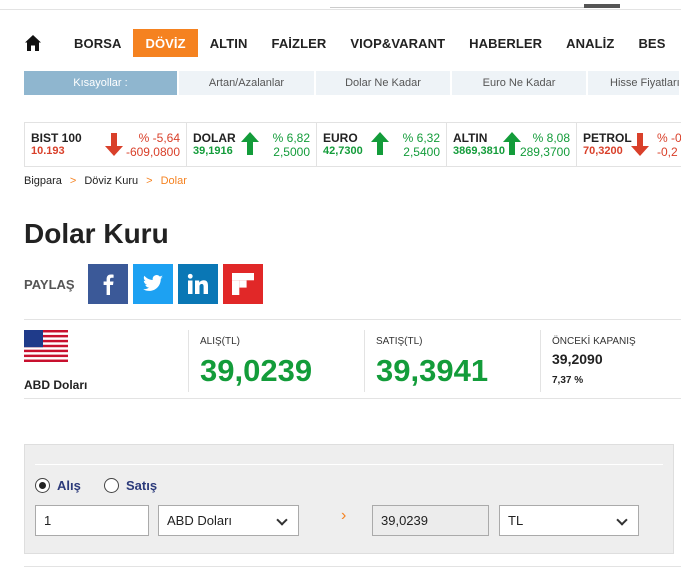 Image resolution: width=681 pixels, height=571 pixels. I want to click on buy-label: ALIŞ(TL), so click(220, 341).